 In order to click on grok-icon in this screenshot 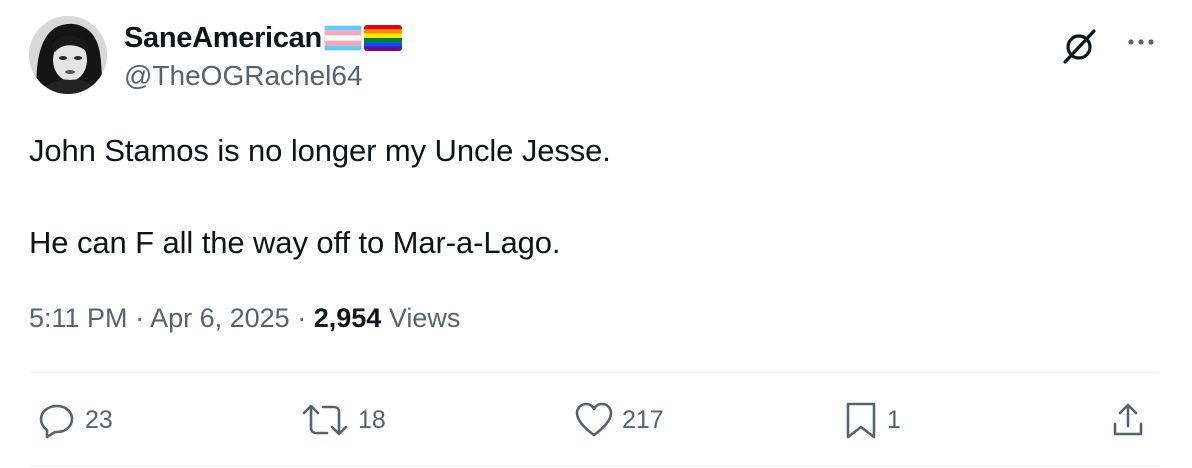, I will do `click(1079, 46)`.